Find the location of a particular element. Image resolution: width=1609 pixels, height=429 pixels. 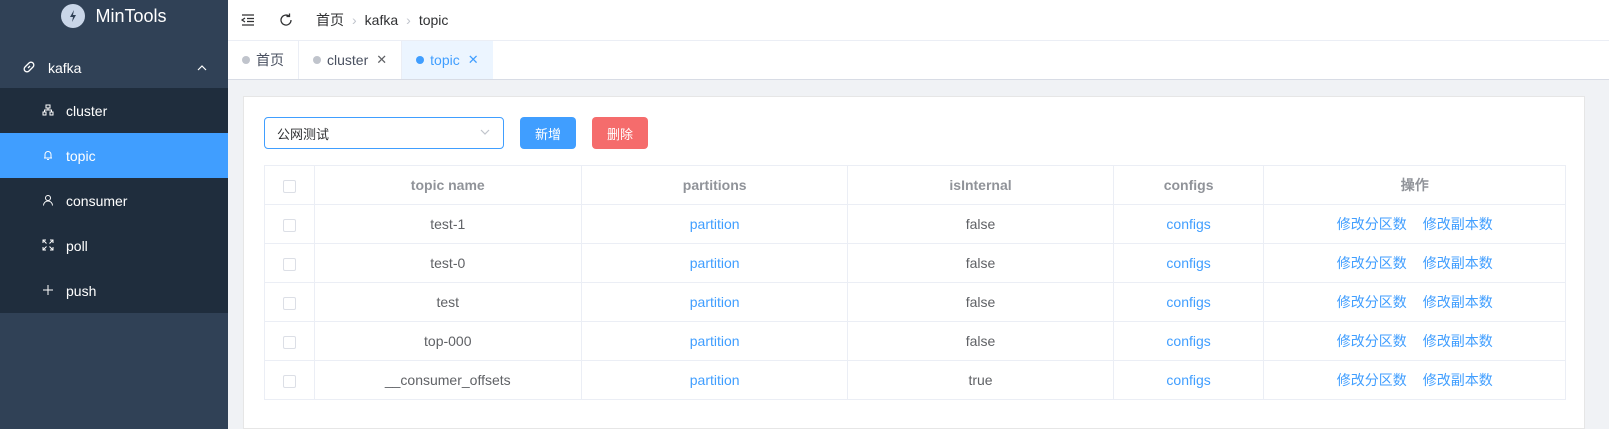

tab-home: 首页 is located at coordinates (263, 60).